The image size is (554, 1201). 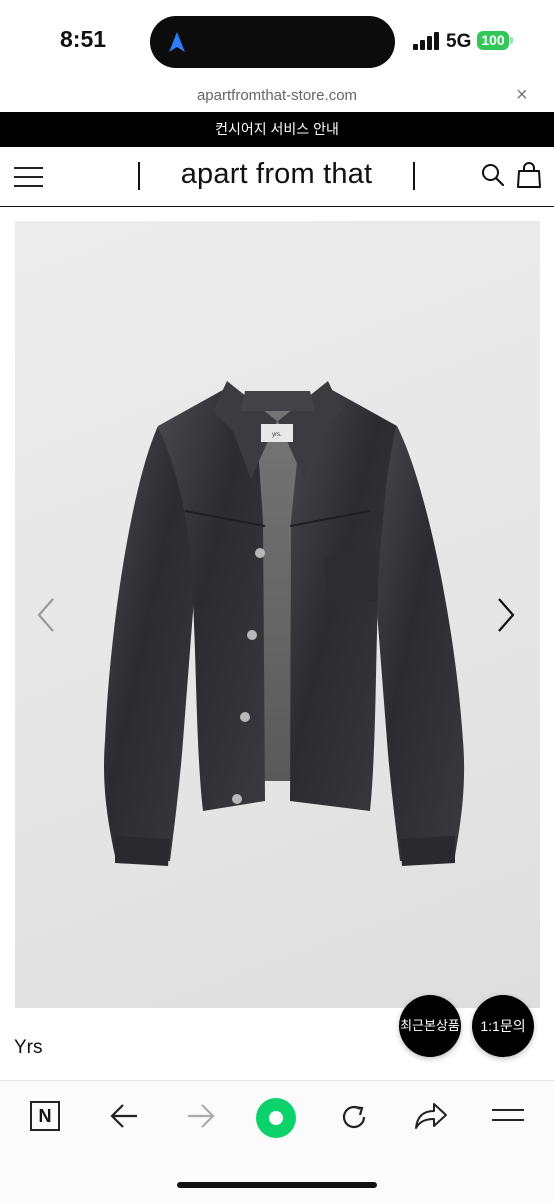 What do you see at coordinates (46, 615) in the screenshot?
I see `chevron-left-icon` at bounding box center [46, 615].